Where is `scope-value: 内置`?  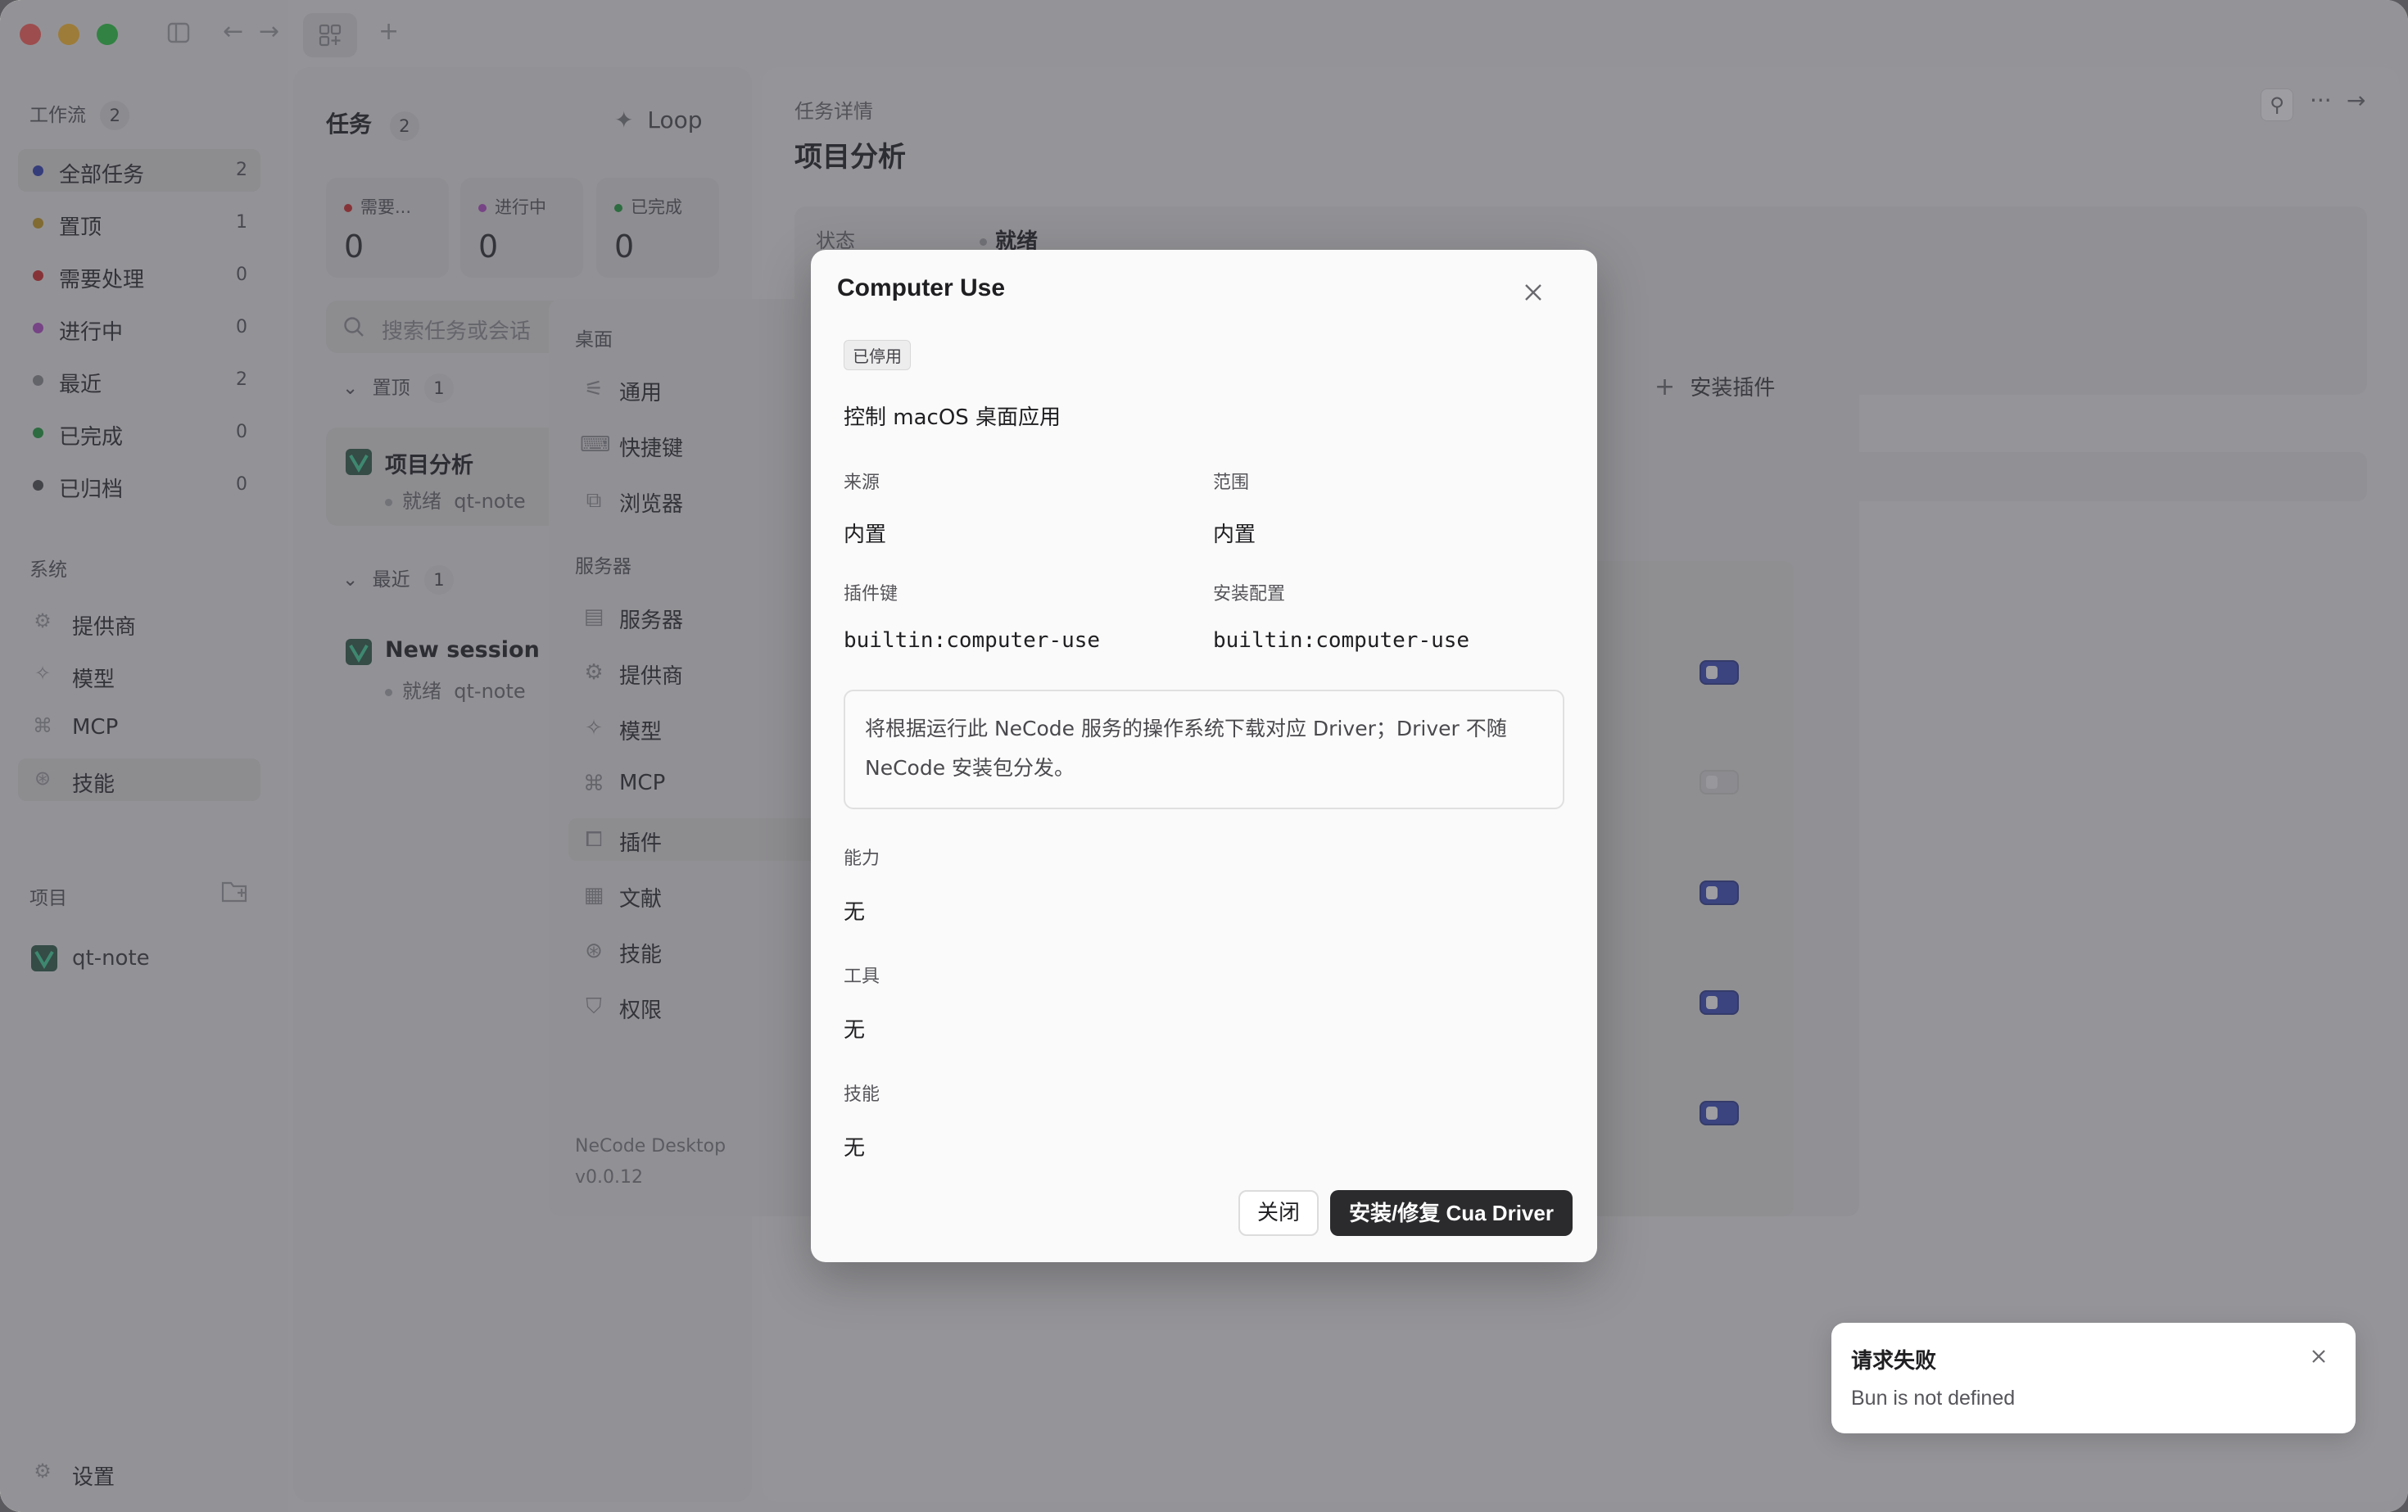
scope-value: 内置 is located at coordinates (1234, 535).